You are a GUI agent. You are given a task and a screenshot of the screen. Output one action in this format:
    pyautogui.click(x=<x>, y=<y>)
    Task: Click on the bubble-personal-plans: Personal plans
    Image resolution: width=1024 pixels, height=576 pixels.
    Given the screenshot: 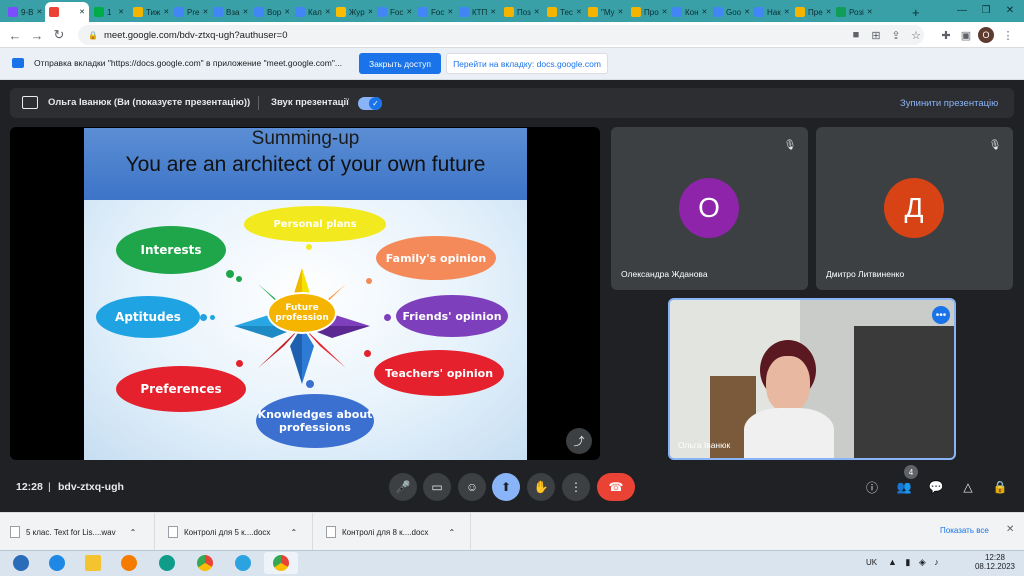 What is the action you would take?
    pyautogui.click(x=315, y=224)
    